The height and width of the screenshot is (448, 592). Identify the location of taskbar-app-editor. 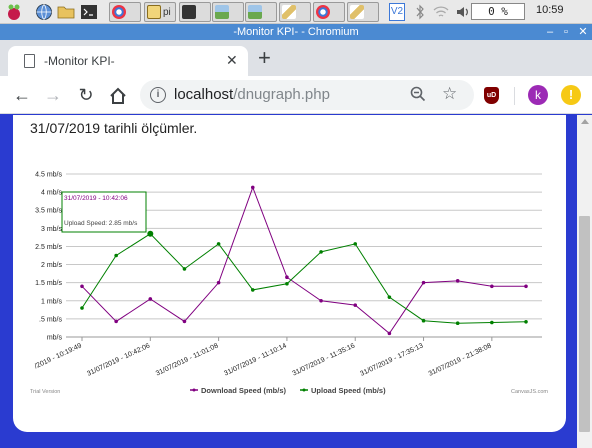
(295, 12).